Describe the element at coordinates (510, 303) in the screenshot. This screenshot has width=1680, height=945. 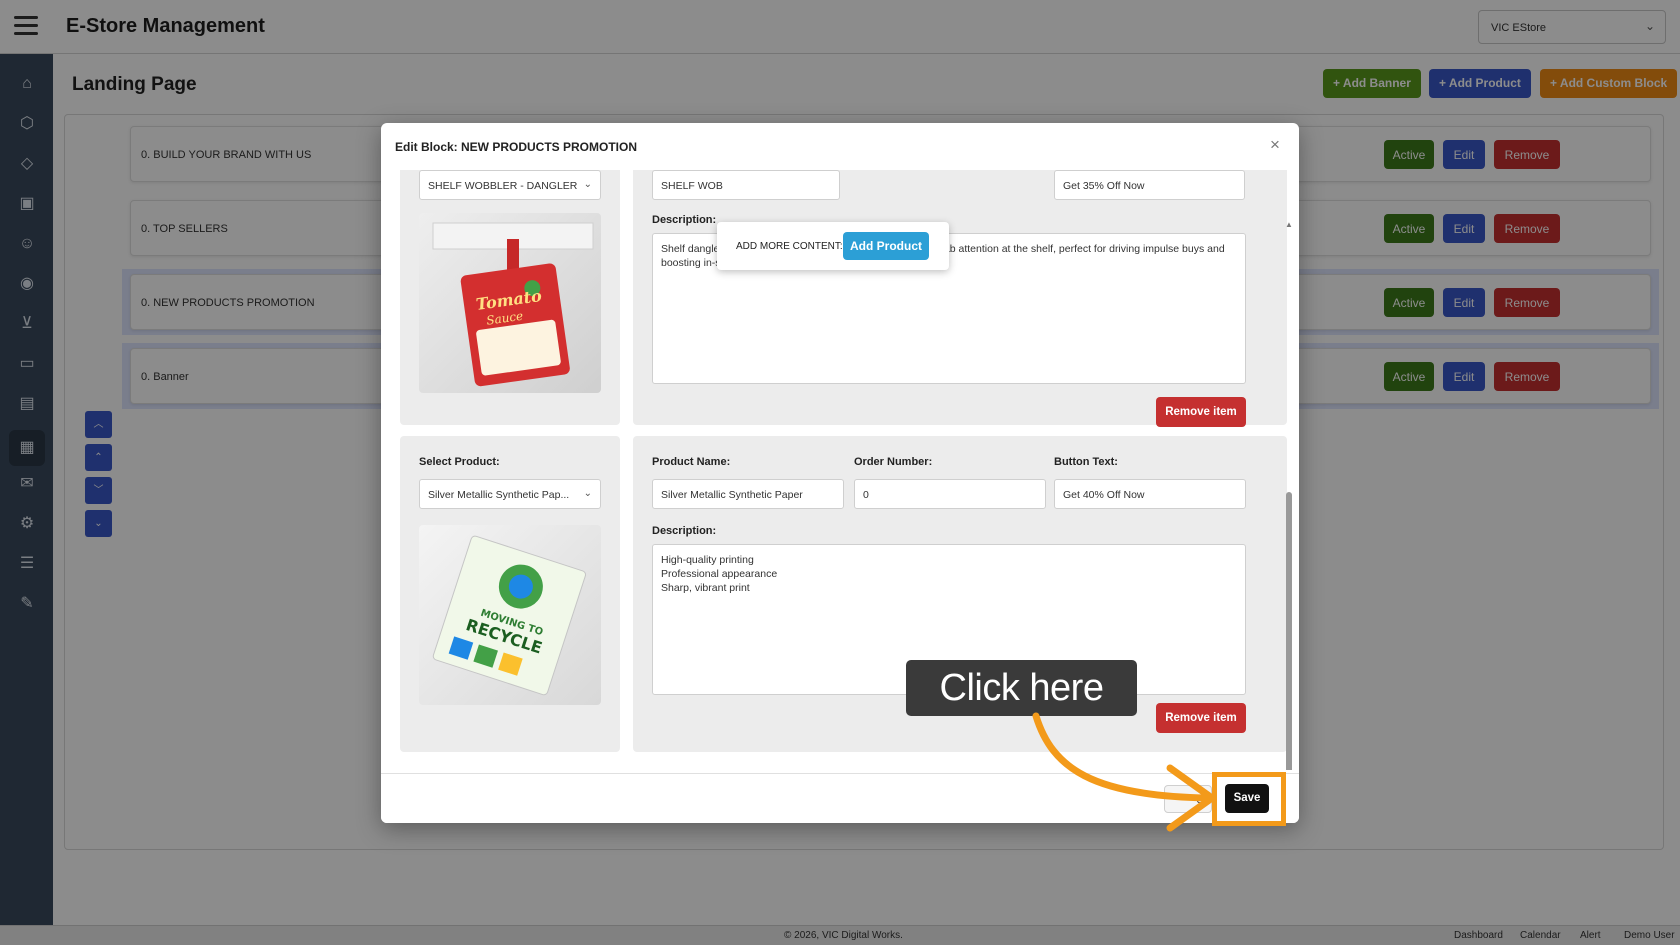
I see `product-image: Tomato Sauce` at that location.